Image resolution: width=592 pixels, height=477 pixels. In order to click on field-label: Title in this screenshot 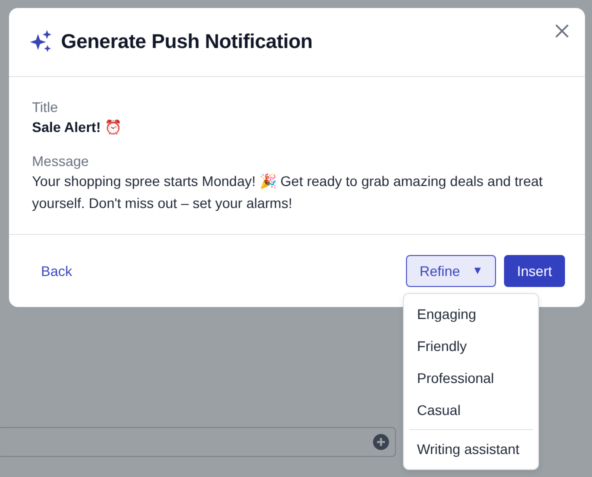, I will do `click(45, 107)`.